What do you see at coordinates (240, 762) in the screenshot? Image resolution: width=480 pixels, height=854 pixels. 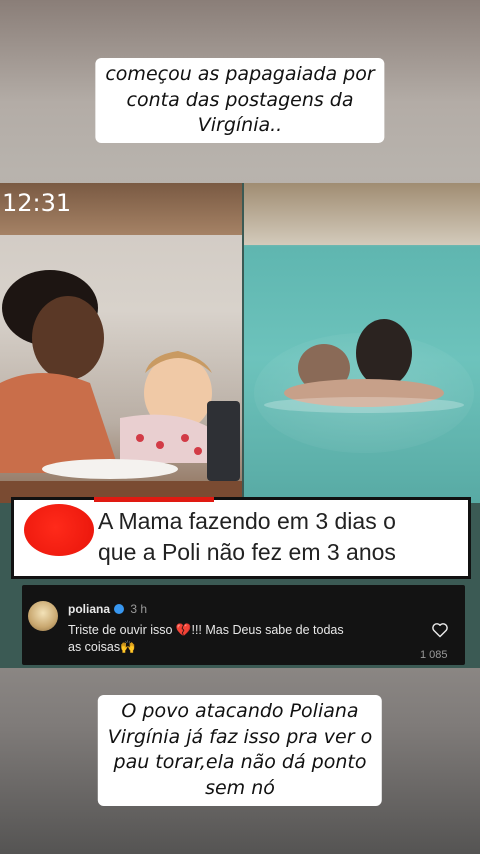 I see `caption-bottom-line-3: pau torar,ela não dá ponto` at bounding box center [240, 762].